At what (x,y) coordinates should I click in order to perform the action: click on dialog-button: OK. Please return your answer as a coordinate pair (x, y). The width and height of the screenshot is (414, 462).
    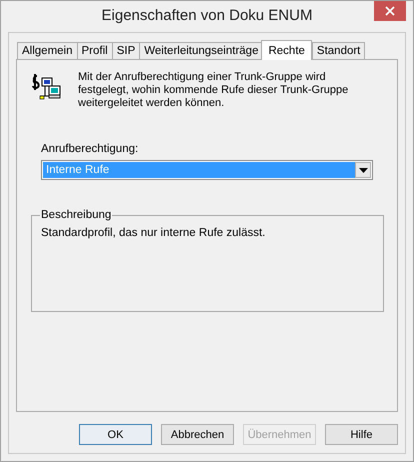
    Looking at the image, I should click on (115, 434).